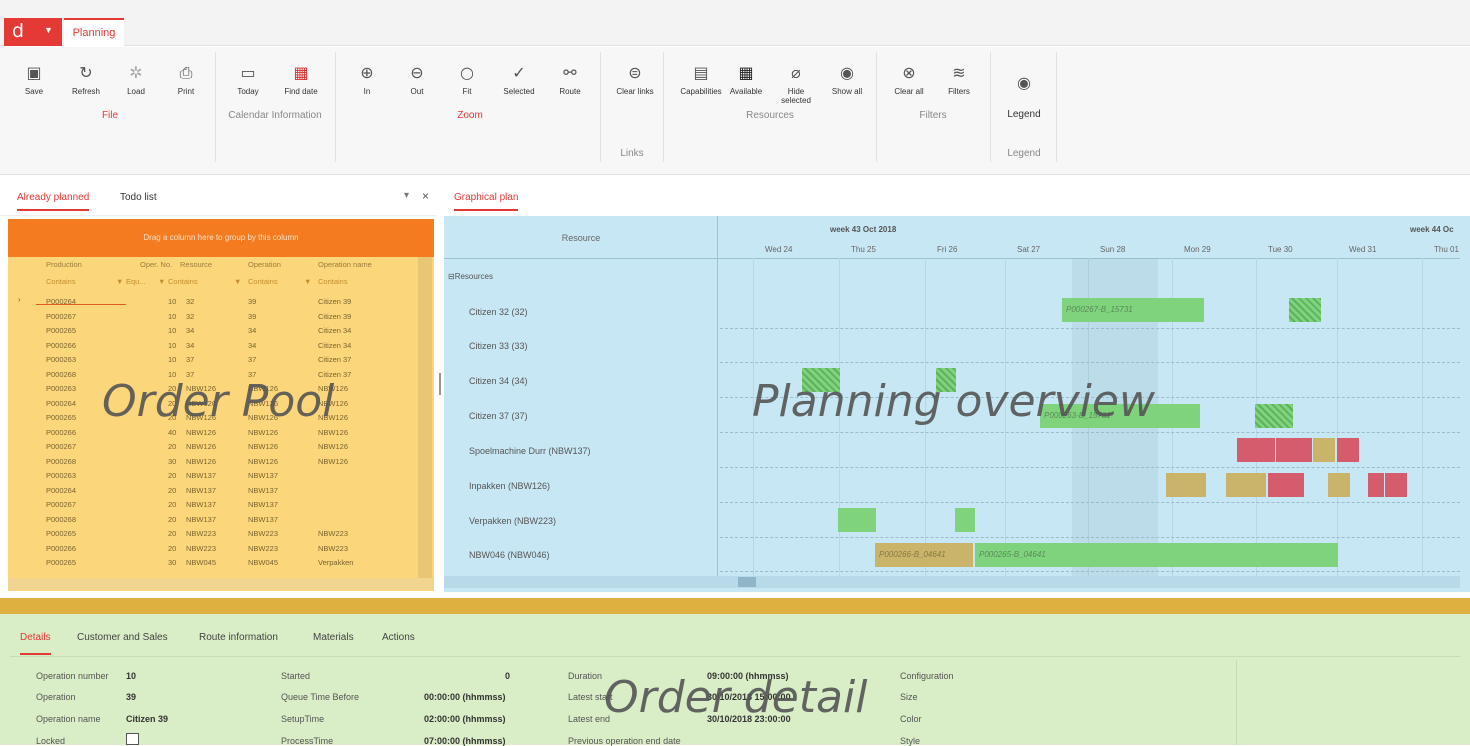 This screenshot has width=1470, height=746. I want to click on table-cell: NBW223, so click(201, 533).